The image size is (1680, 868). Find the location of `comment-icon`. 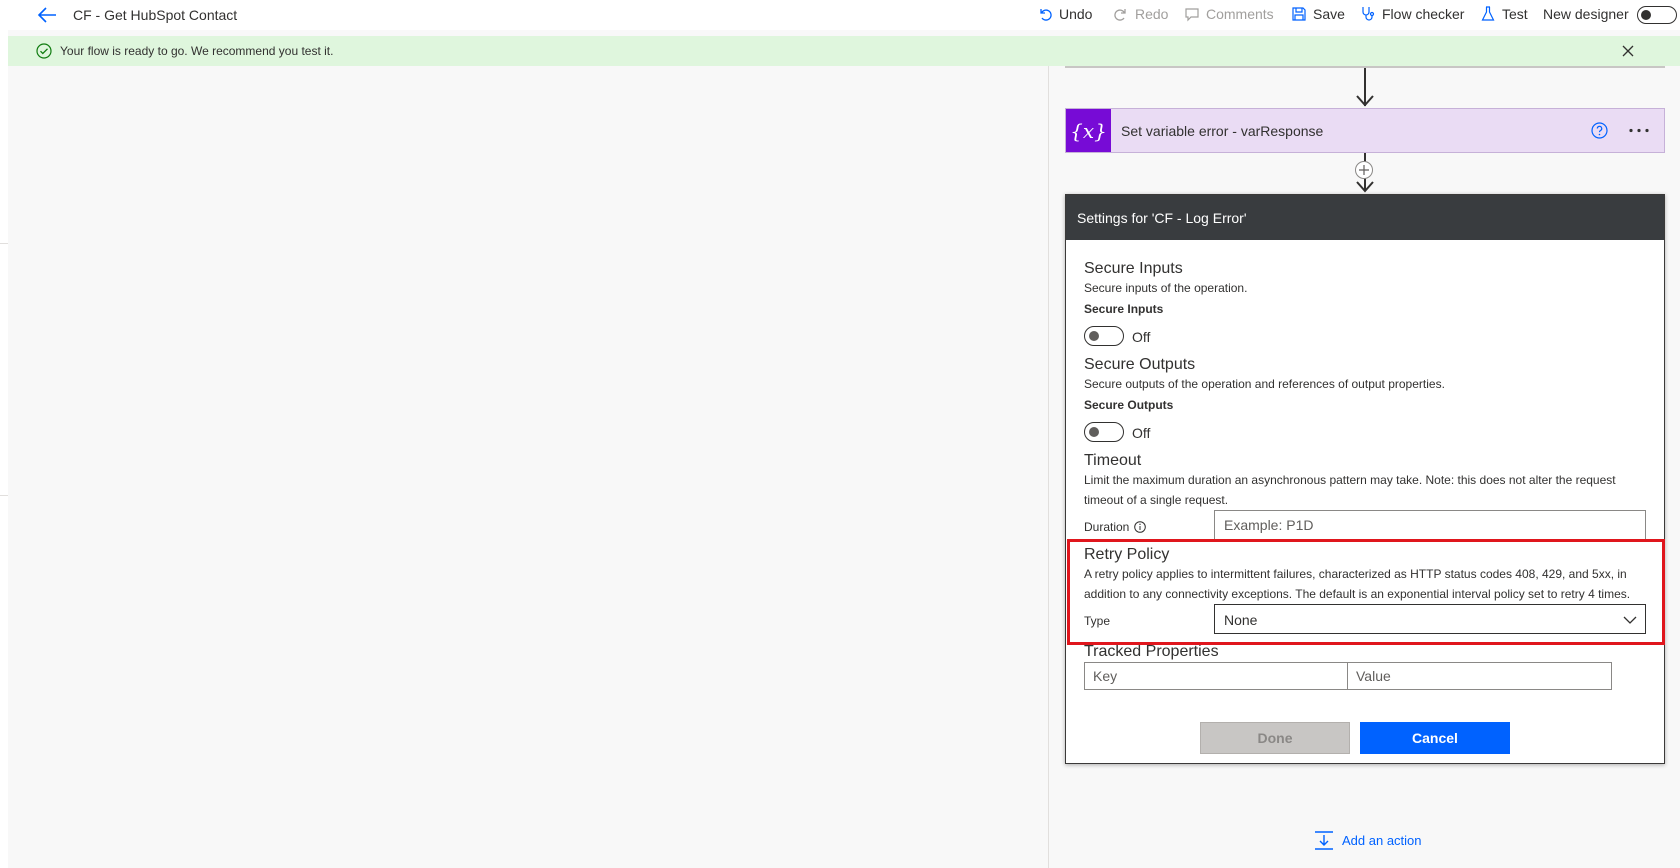

comment-icon is located at coordinates (1192, 15).